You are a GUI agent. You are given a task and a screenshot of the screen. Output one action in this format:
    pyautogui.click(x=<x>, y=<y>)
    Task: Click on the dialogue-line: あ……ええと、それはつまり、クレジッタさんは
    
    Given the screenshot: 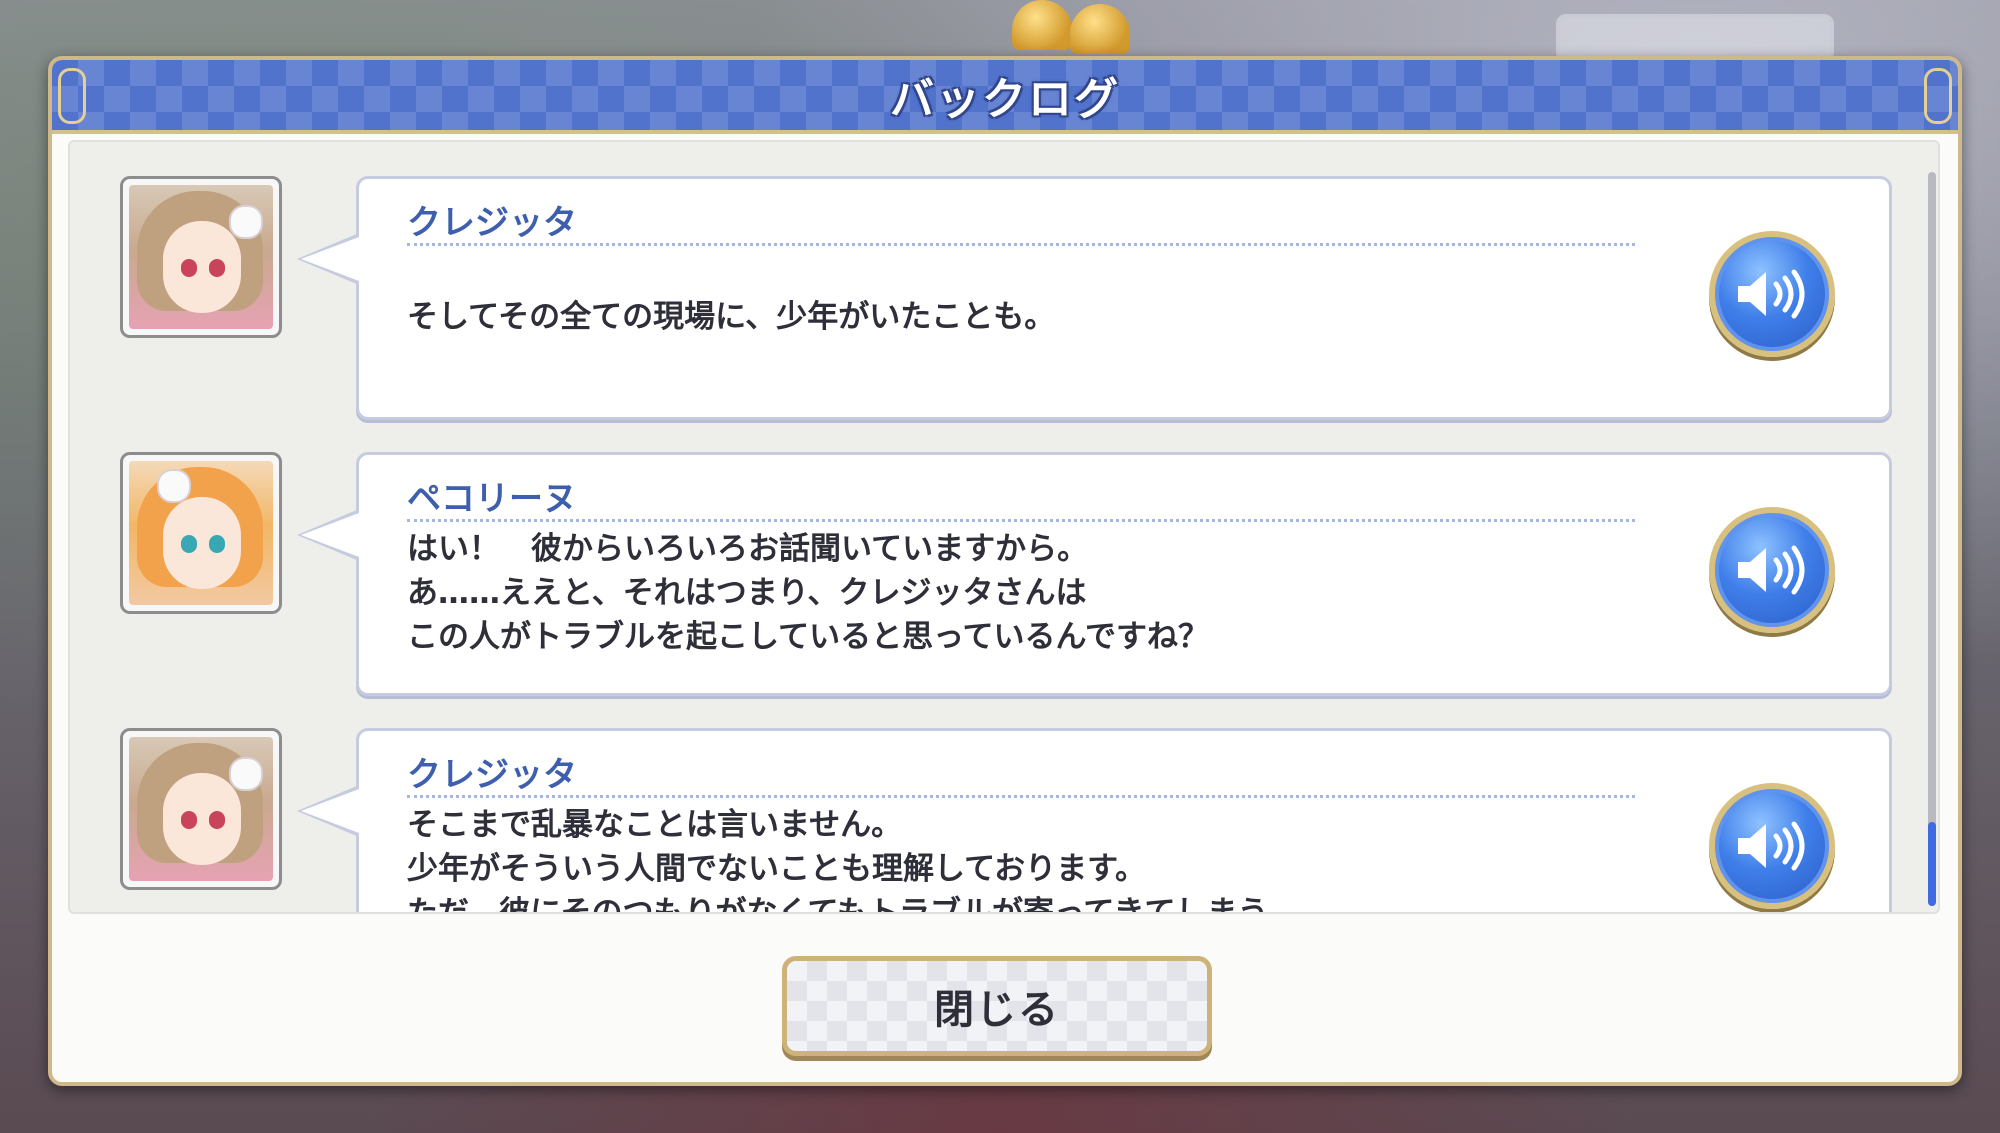 What is the action you would take?
    pyautogui.click(x=747, y=593)
    